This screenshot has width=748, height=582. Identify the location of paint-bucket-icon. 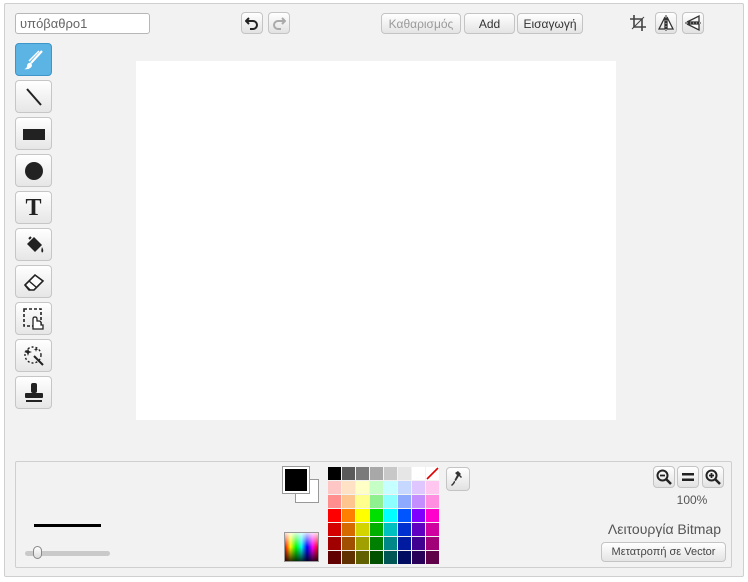
(34, 243).